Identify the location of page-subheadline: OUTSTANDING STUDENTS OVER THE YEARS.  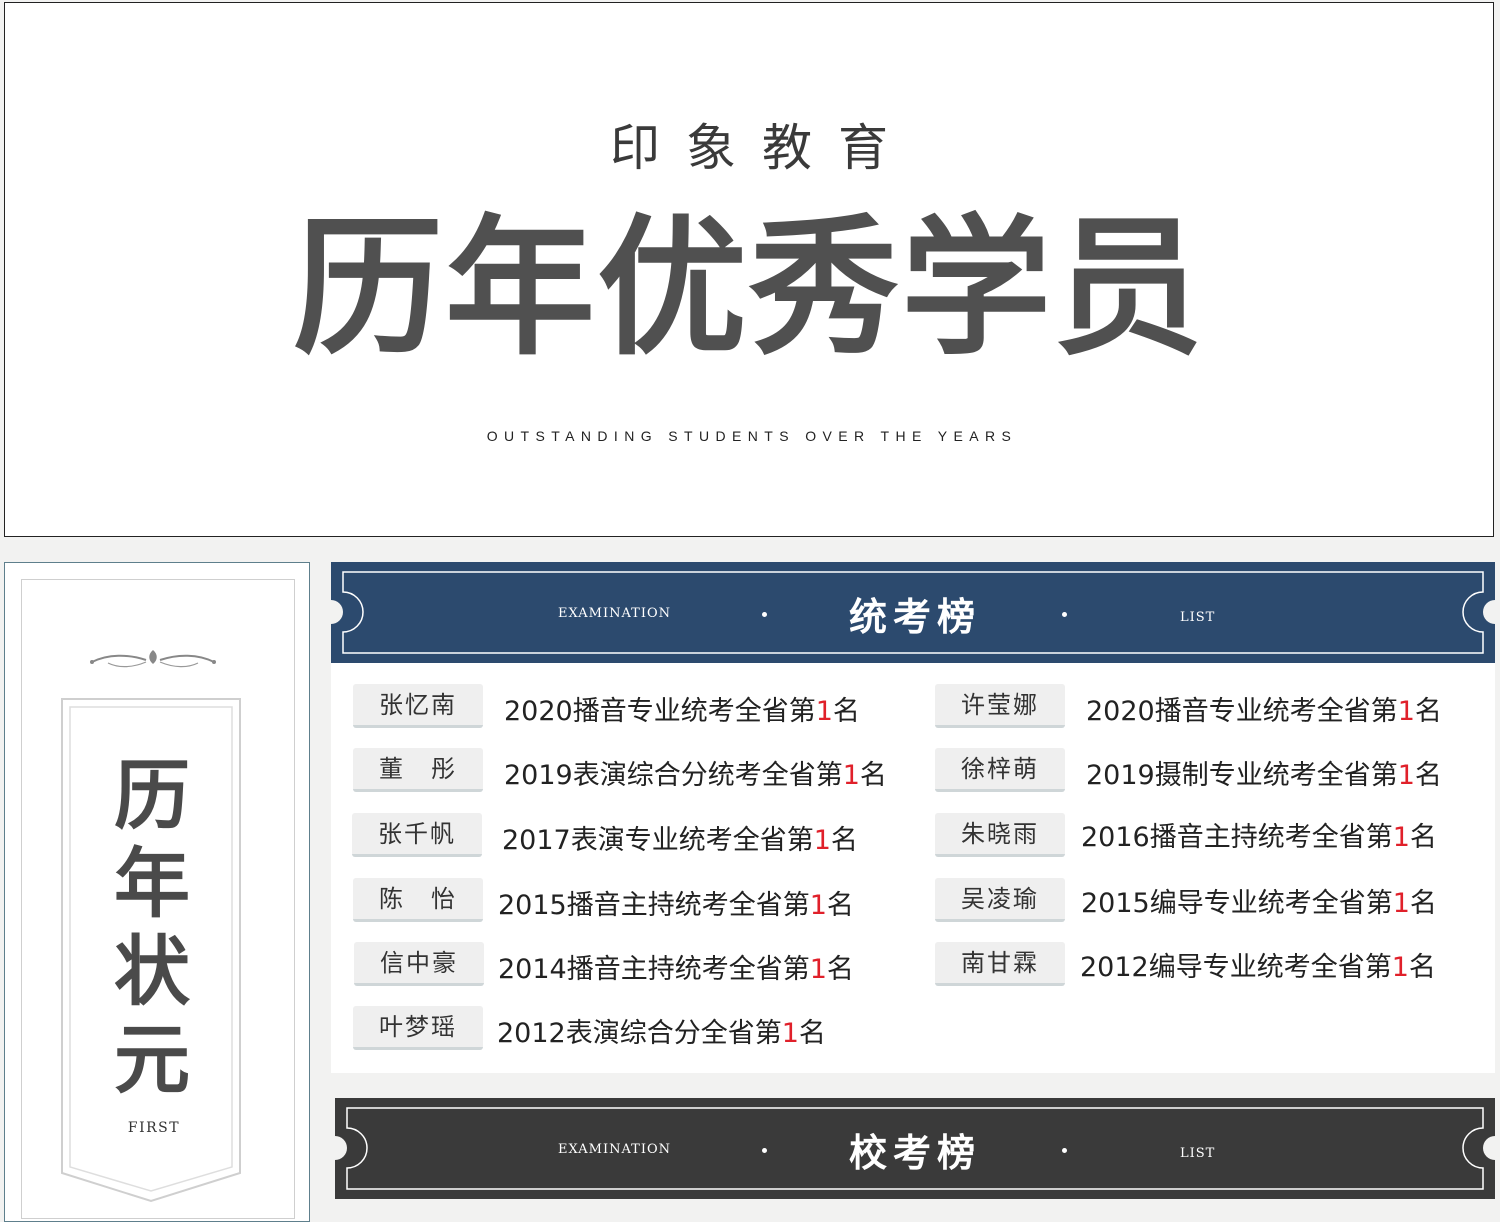
(752, 436).